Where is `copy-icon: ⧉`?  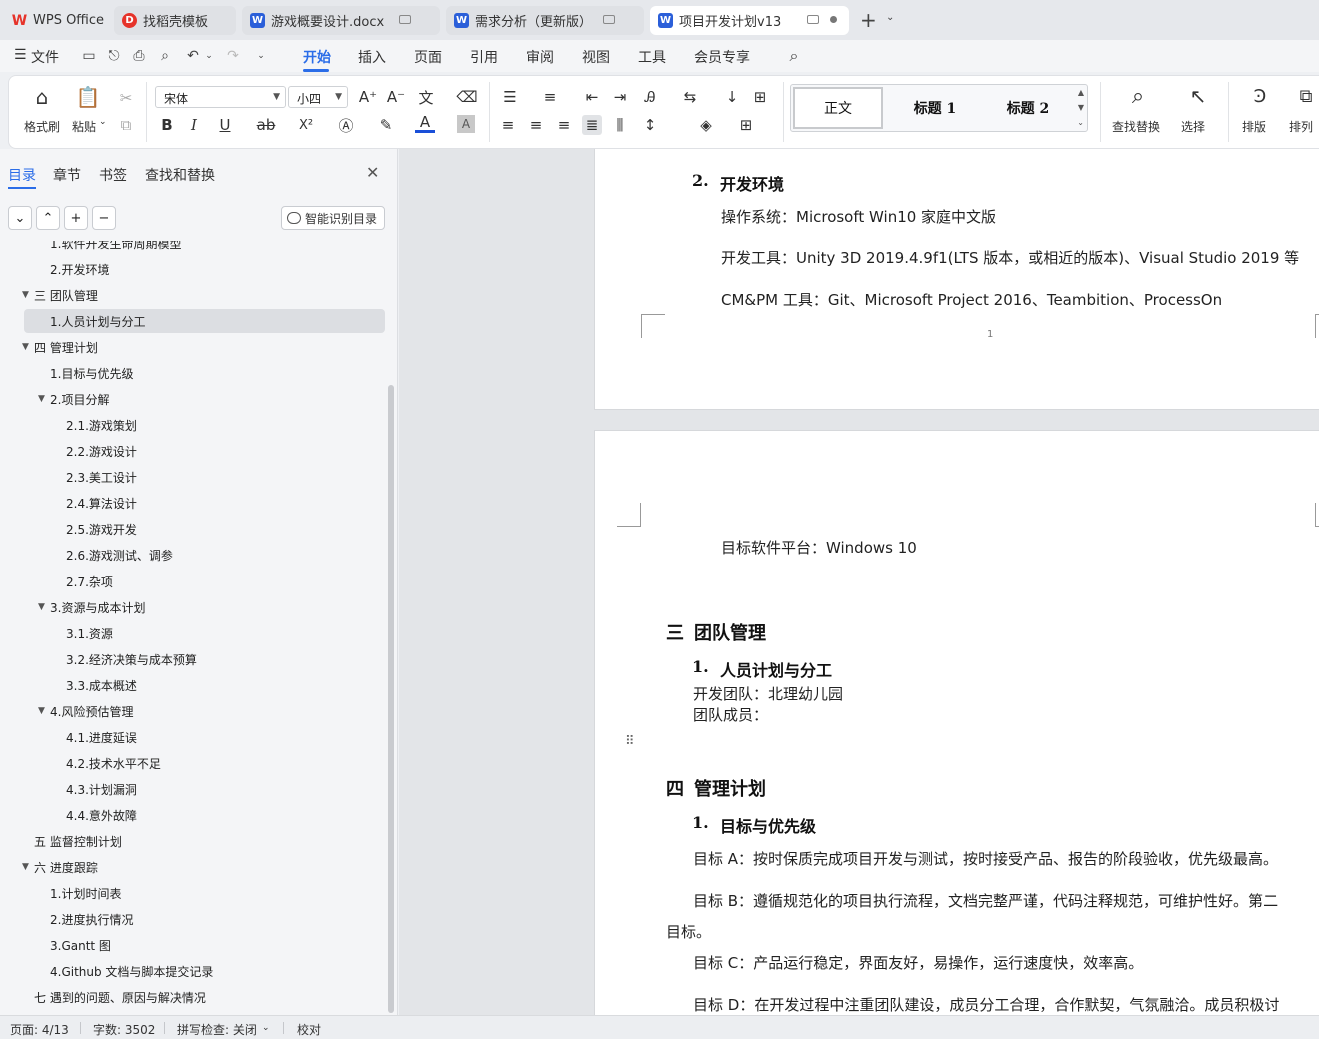
copy-icon: ⧉ is located at coordinates (126, 125).